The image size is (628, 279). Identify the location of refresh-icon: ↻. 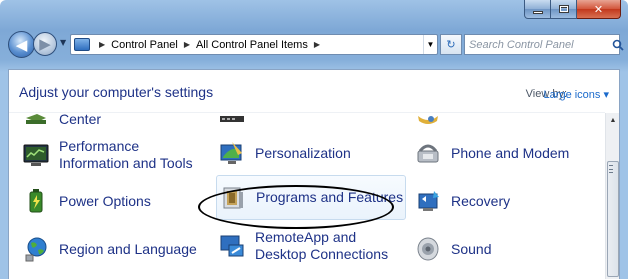
(451, 44).